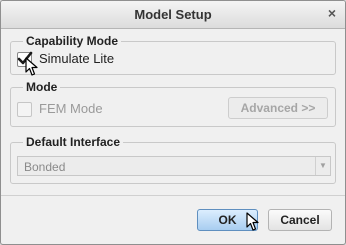  I want to click on fem-mode-label: FEM Mode, so click(71, 108).